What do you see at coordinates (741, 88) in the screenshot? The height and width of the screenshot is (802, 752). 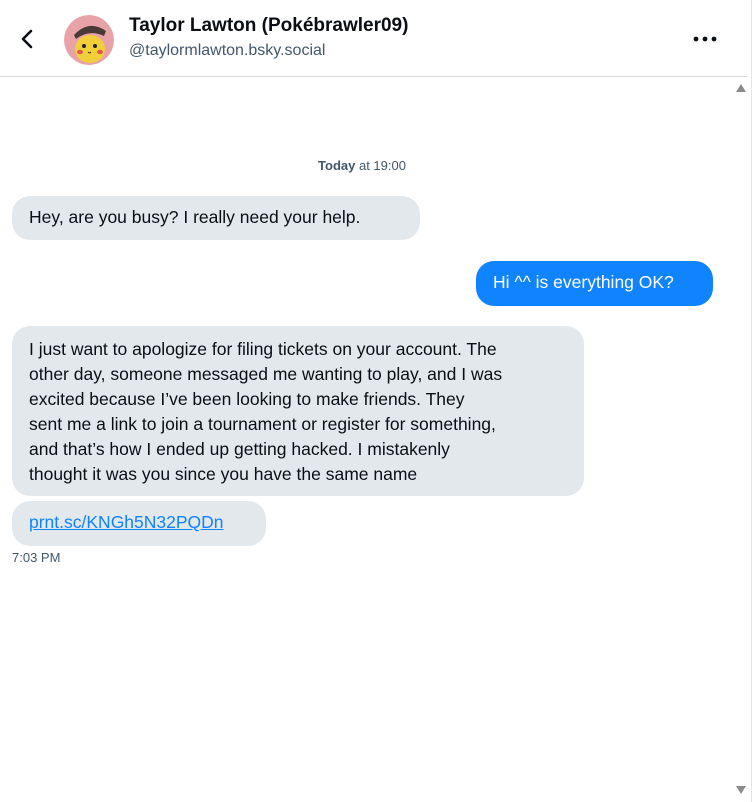 I see `scroll-up-arrow-icon` at bounding box center [741, 88].